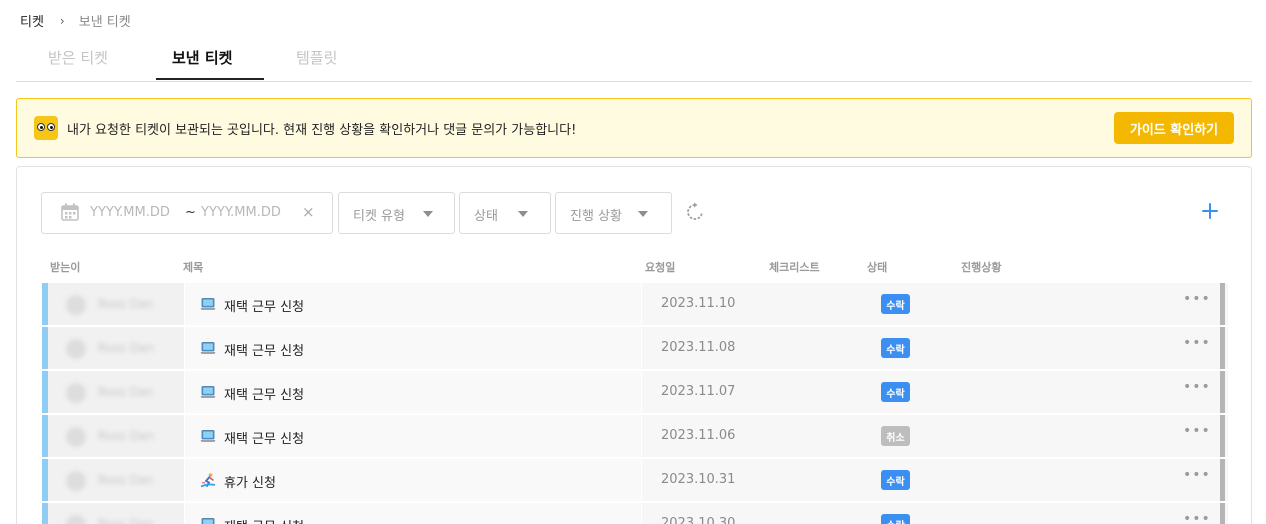 This screenshot has height=524, width=1266. I want to click on tab-sent-tickets: 보낸 티켓, so click(202, 57).